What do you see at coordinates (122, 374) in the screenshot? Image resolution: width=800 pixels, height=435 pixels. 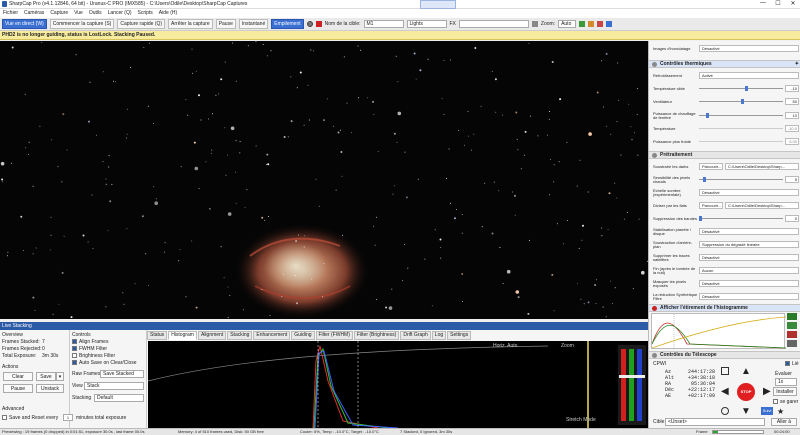 I see `raw-frames-select: Save Stacked` at bounding box center [122, 374].